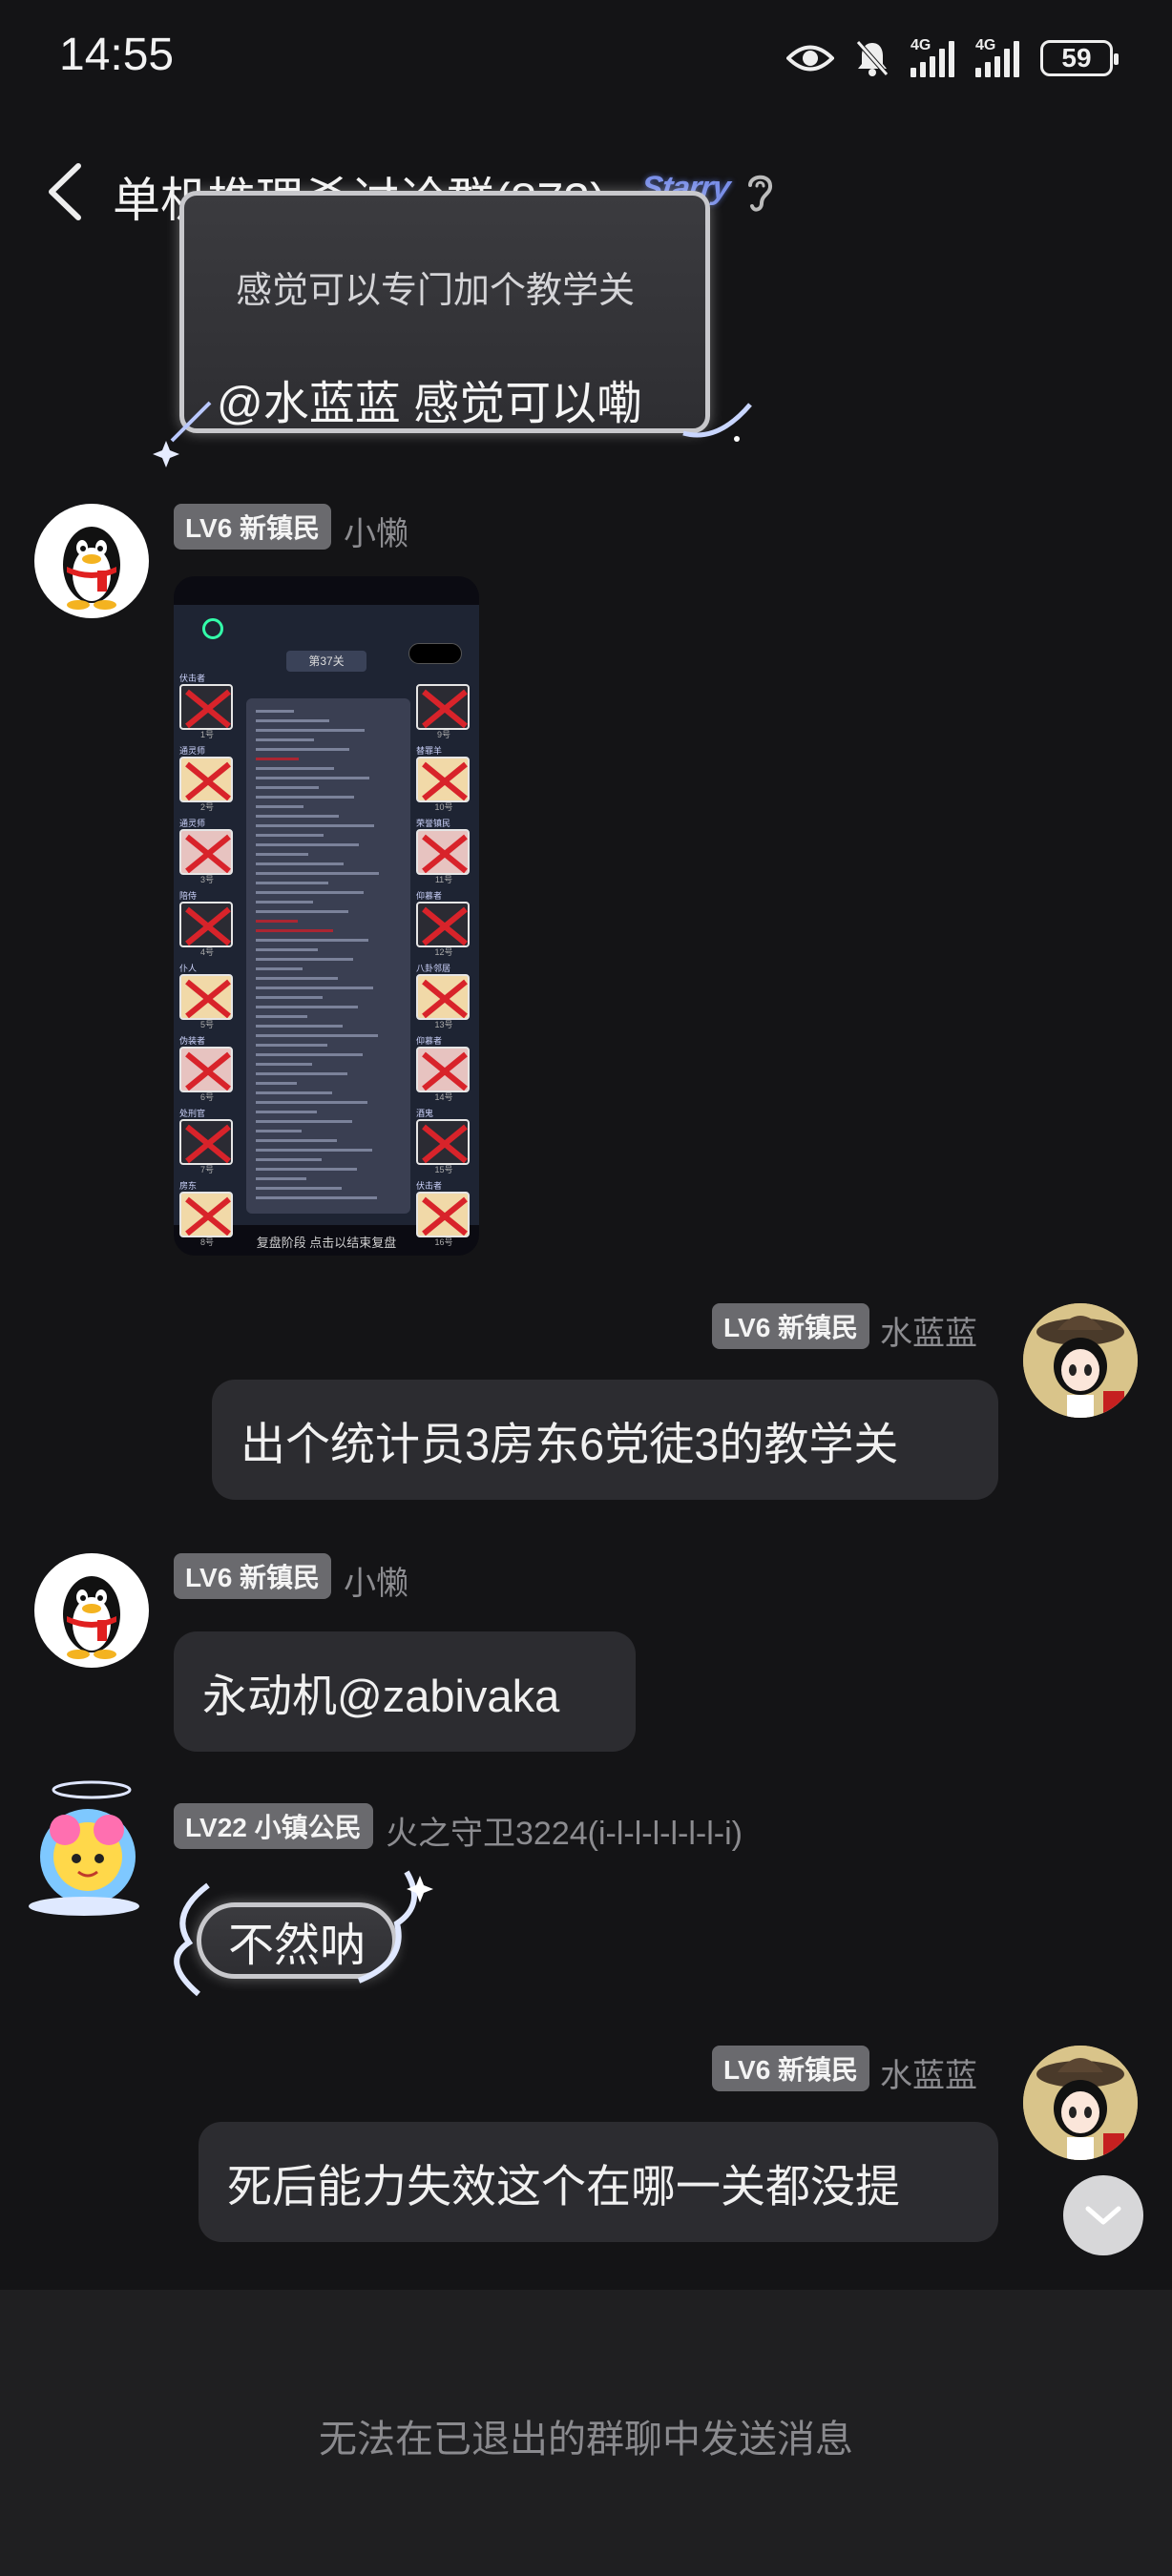 The image size is (1172, 2576). What do you see at coordinates (605, 1440) in the screenshot?
I see `message-bubble: 出个统计员3房东6党徒3的教学关` at bounding box center [605, 1440].